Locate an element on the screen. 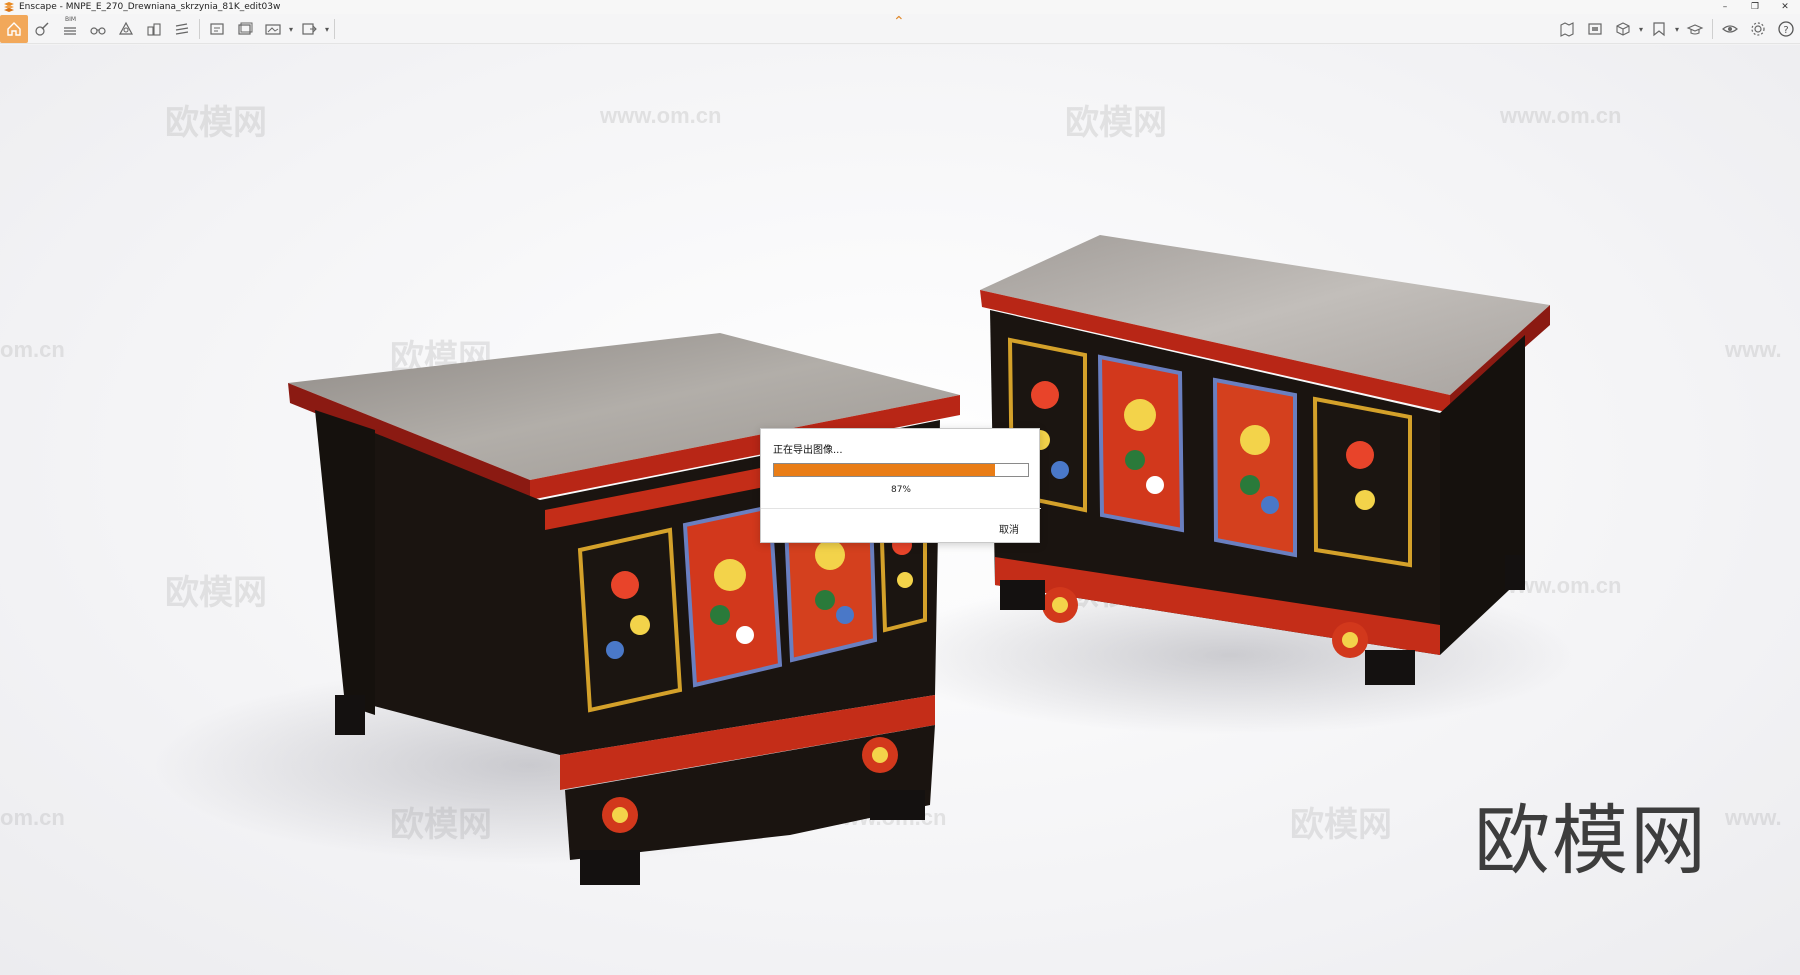 The width and height of the screenshot is (1800, 975). panorama-button is located at coordinates (273, 29).